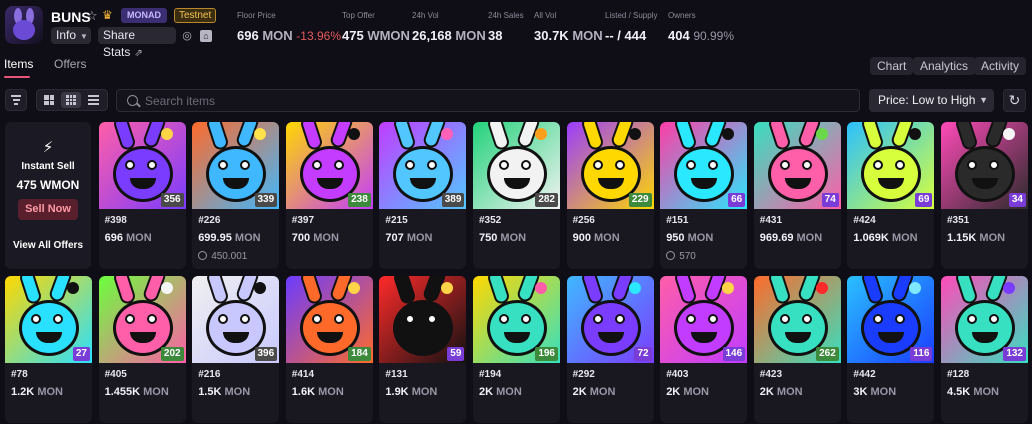 This screenshot has width=1032, height=424. I want to click on nft-image: 229, so click(610, 165).